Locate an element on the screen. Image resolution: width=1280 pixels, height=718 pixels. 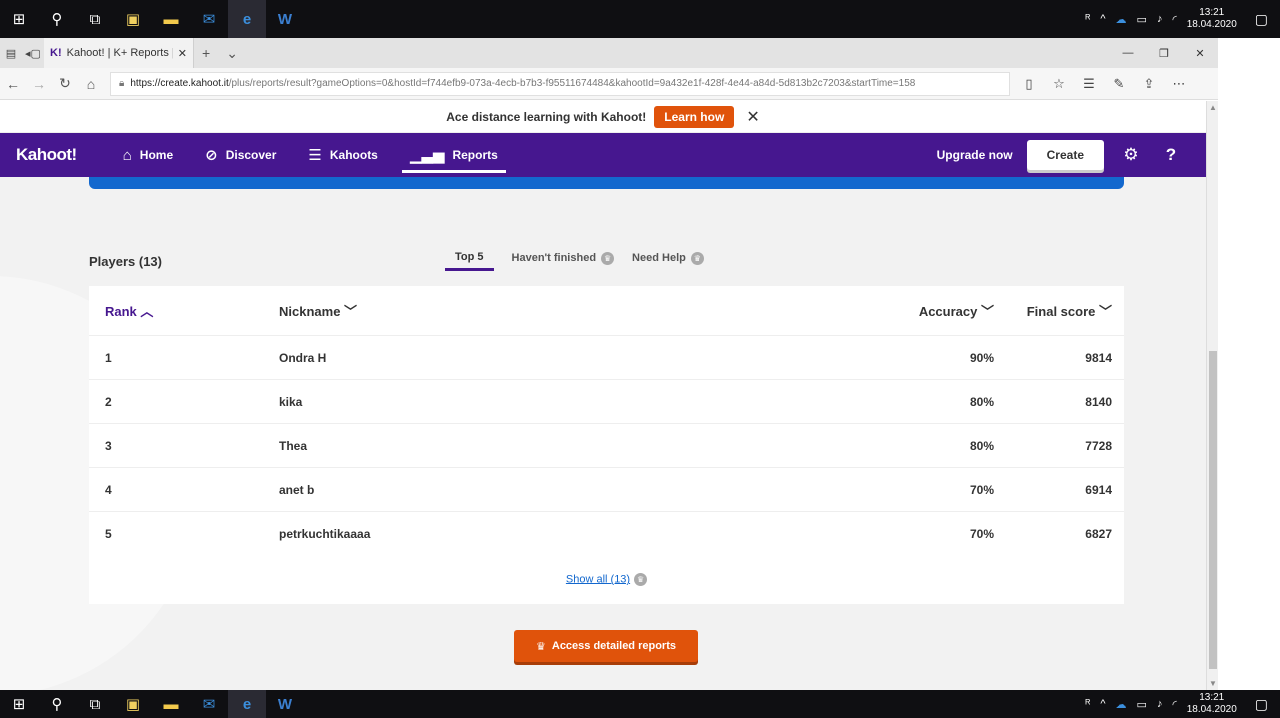
sort-final-score: Final score ﹀ is located at coordinates (1059, 310).